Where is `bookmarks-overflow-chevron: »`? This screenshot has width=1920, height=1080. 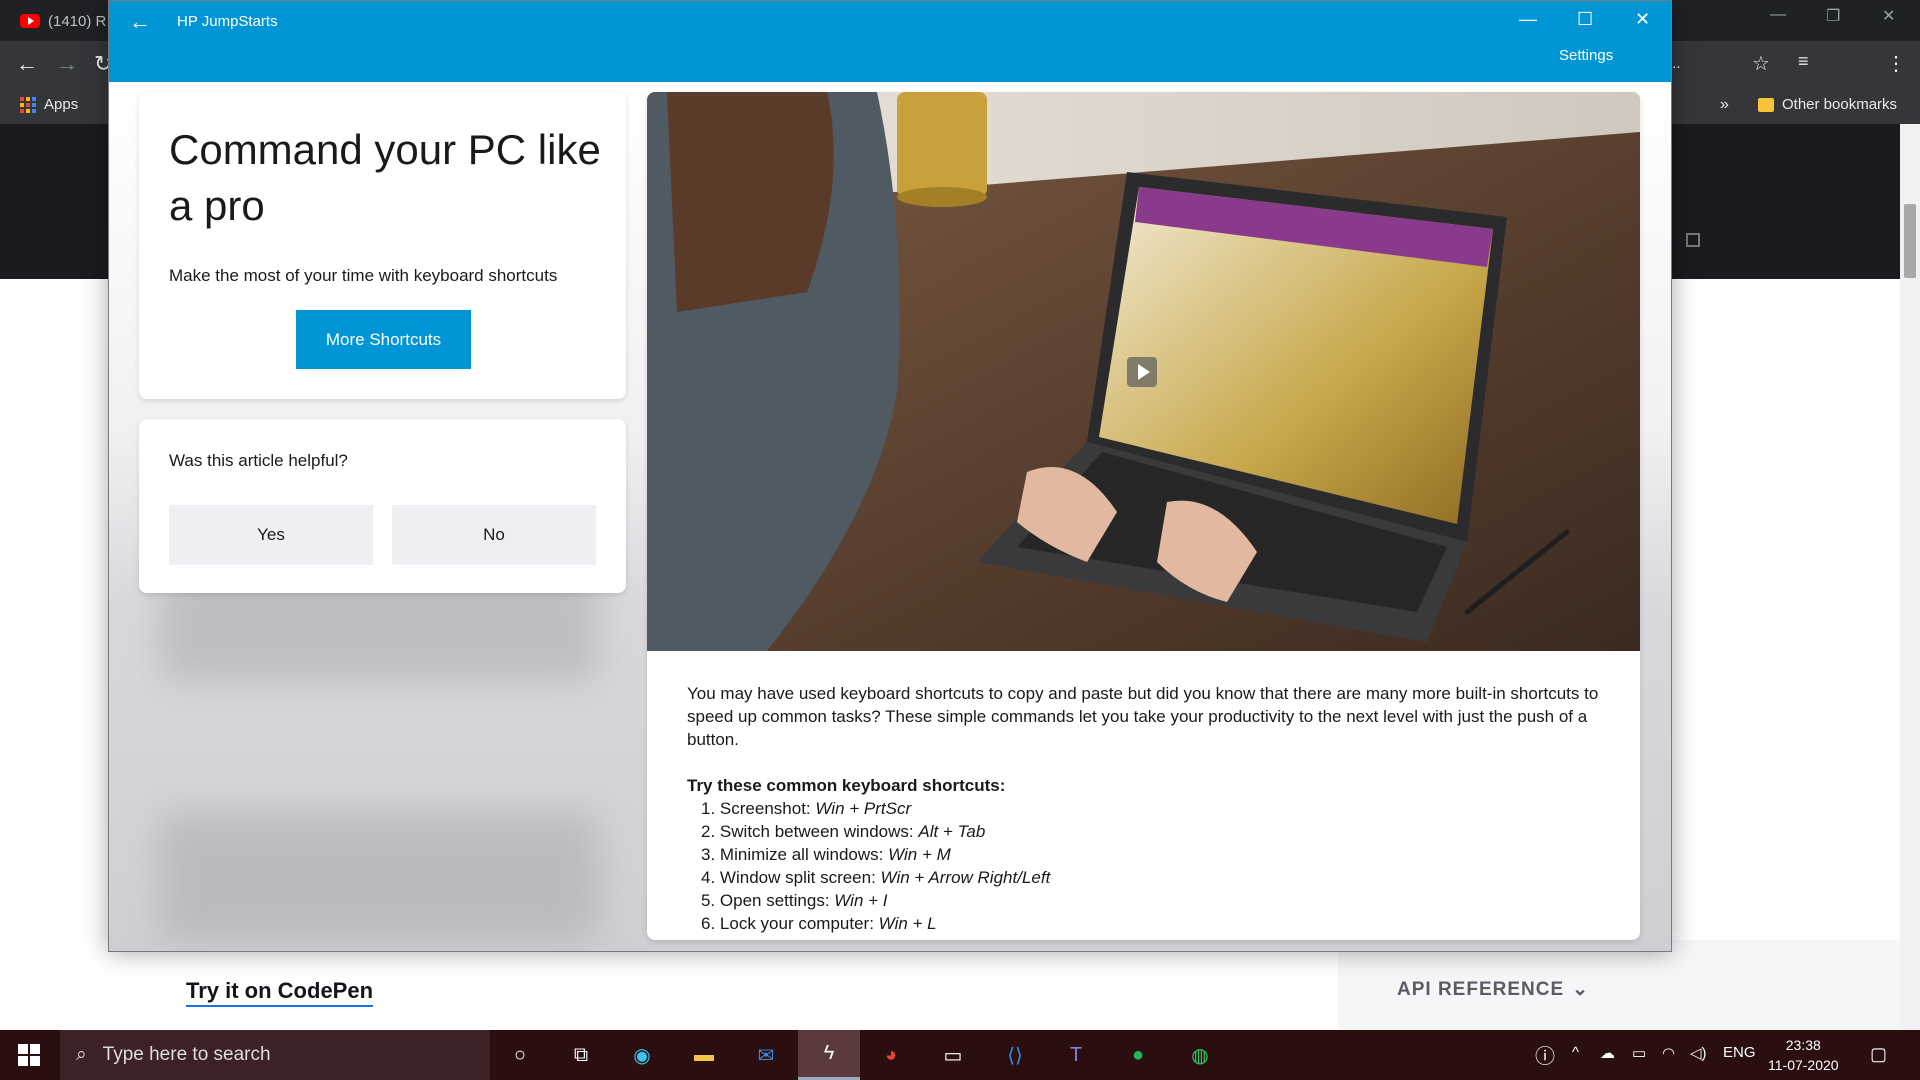
bookmarks-overflow-chevron: » is located at coordinates (1724, 105).